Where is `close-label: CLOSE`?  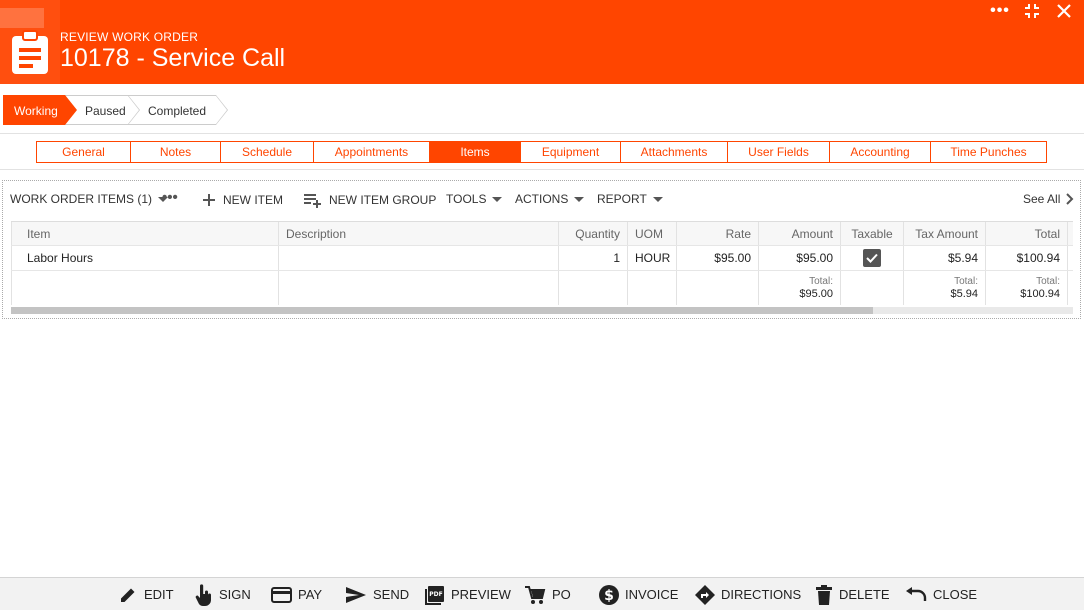 close-label: CLOSE is located at coordinates (955, 594).